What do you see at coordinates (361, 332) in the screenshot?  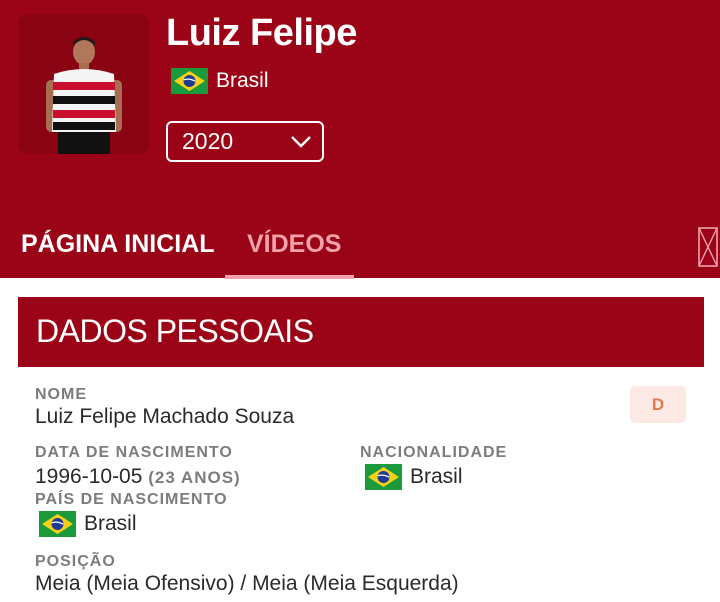 I see `section-header: DADOS PESSOAIS` at bounding box center [361, 332].